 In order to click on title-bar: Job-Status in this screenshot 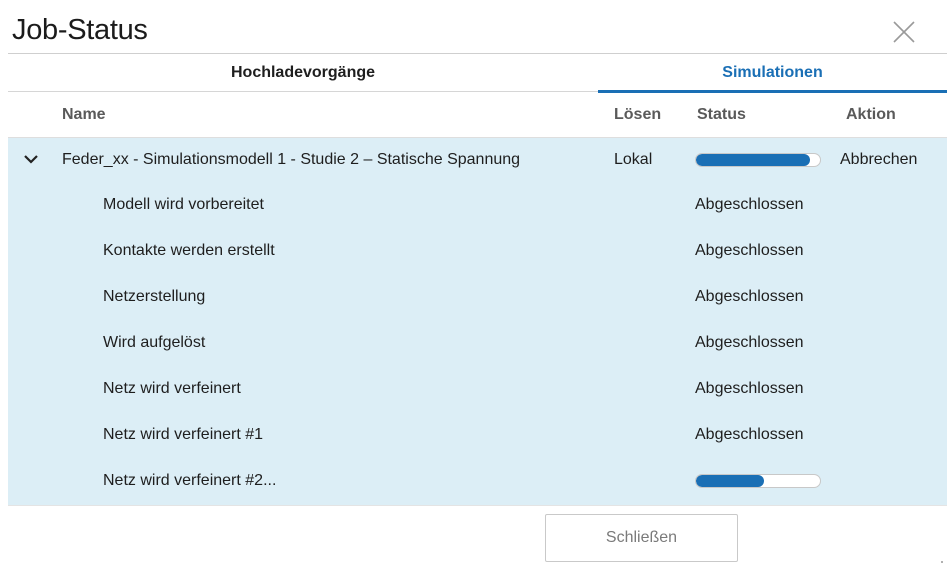, I will do `click(477, 29)`.